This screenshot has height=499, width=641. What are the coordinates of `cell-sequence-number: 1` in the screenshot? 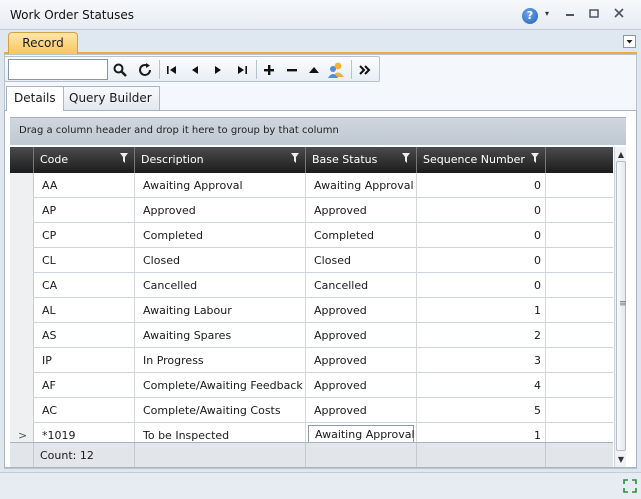 It's located at (481, 310).